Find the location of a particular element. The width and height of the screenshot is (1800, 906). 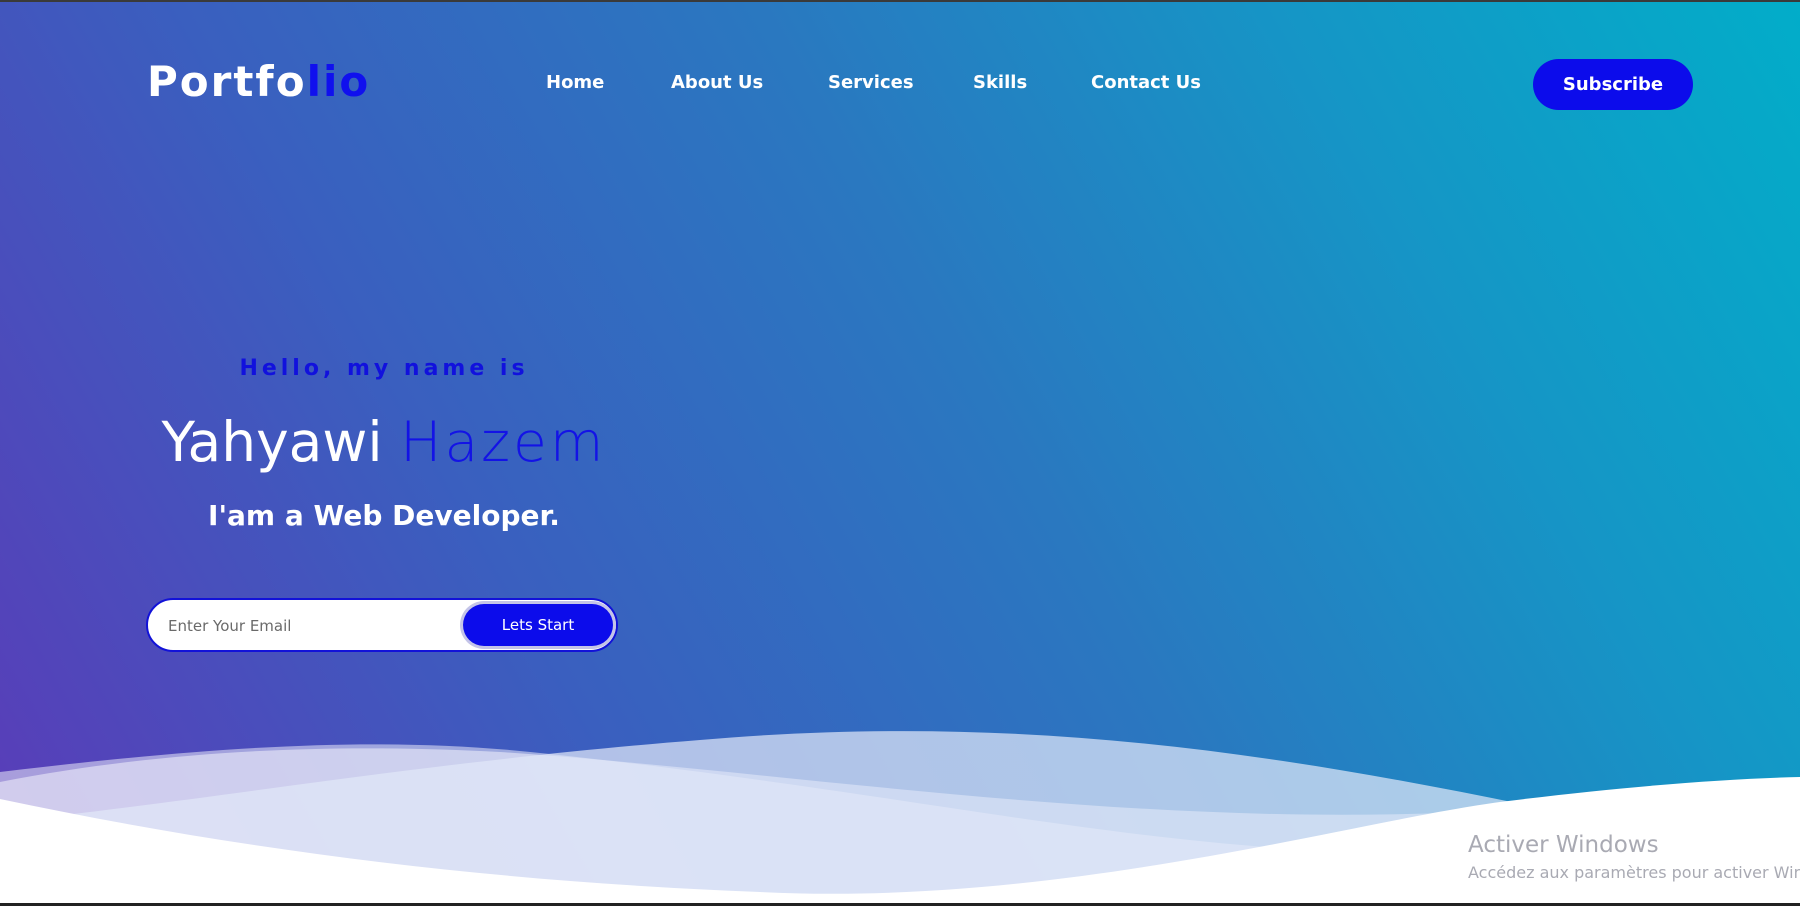

nav-about-us: About Us is located at coordinates (717, 82).